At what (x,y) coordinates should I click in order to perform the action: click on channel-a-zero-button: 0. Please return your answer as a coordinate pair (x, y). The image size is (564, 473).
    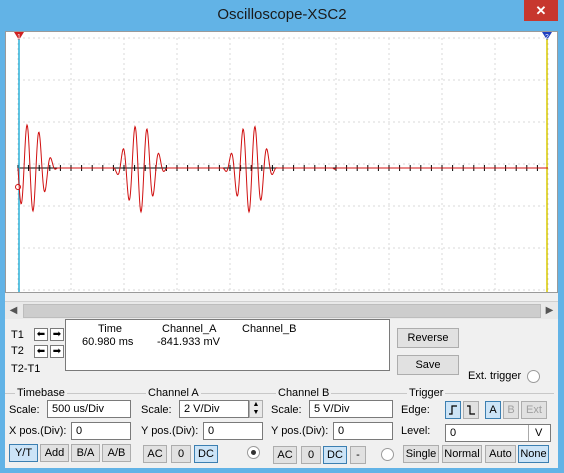
    Looking at the image, I should click on (181, 454).